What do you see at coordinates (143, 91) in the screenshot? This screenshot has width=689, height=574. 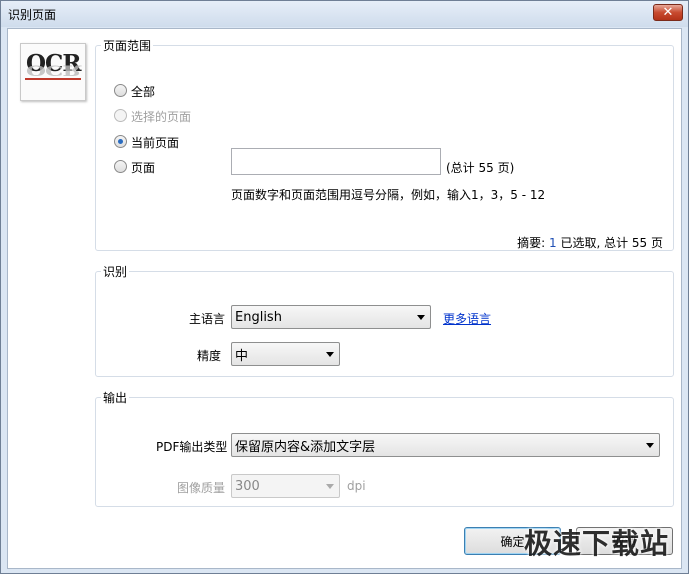 I see `radio-all-label: 全部` at bounding box center [143, 91].